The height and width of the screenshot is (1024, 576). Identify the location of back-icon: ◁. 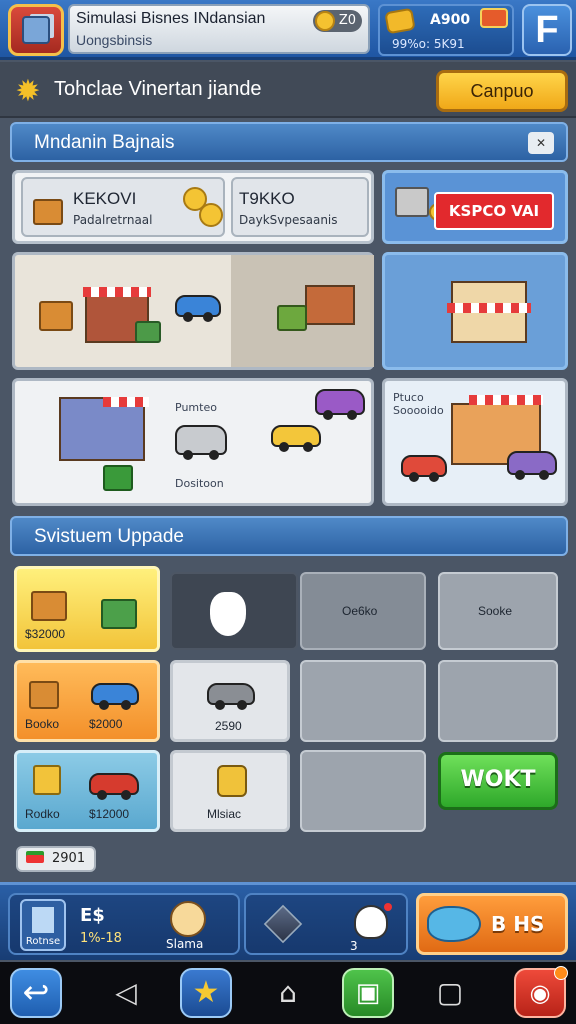
(126, 993).